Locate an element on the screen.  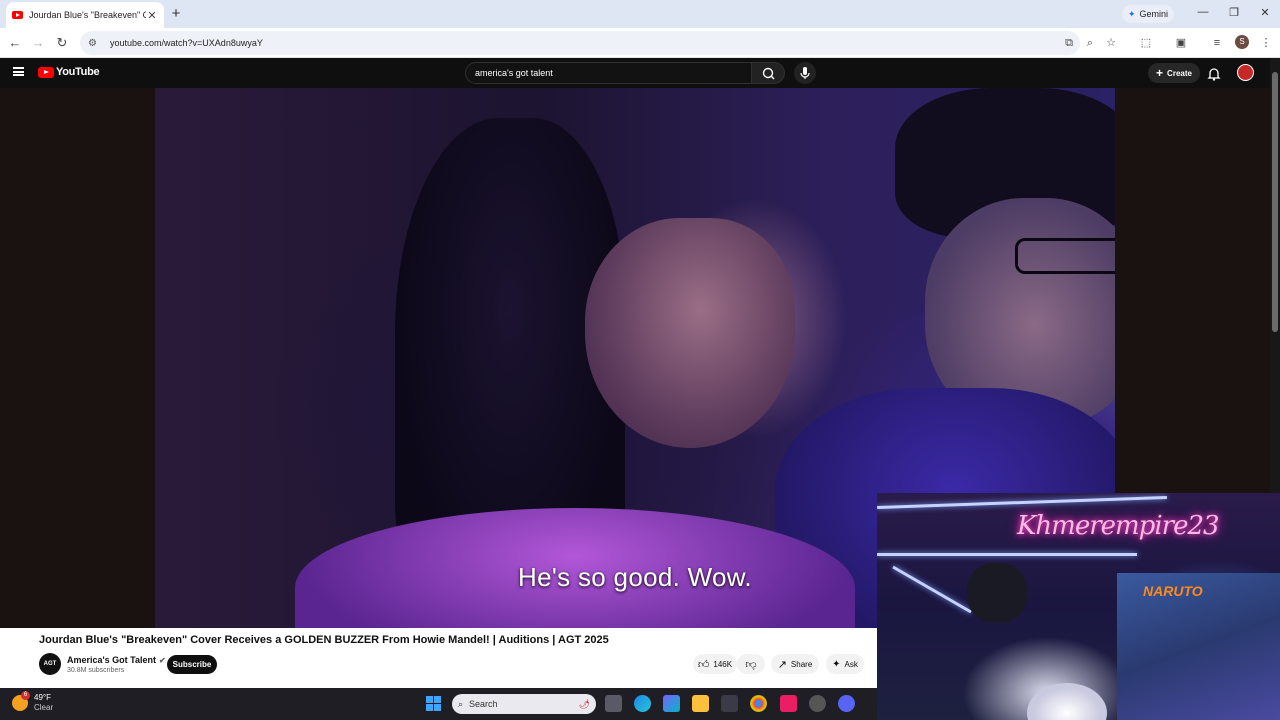
site-info-icon: ⚙ is located at coordinates (95, 43).